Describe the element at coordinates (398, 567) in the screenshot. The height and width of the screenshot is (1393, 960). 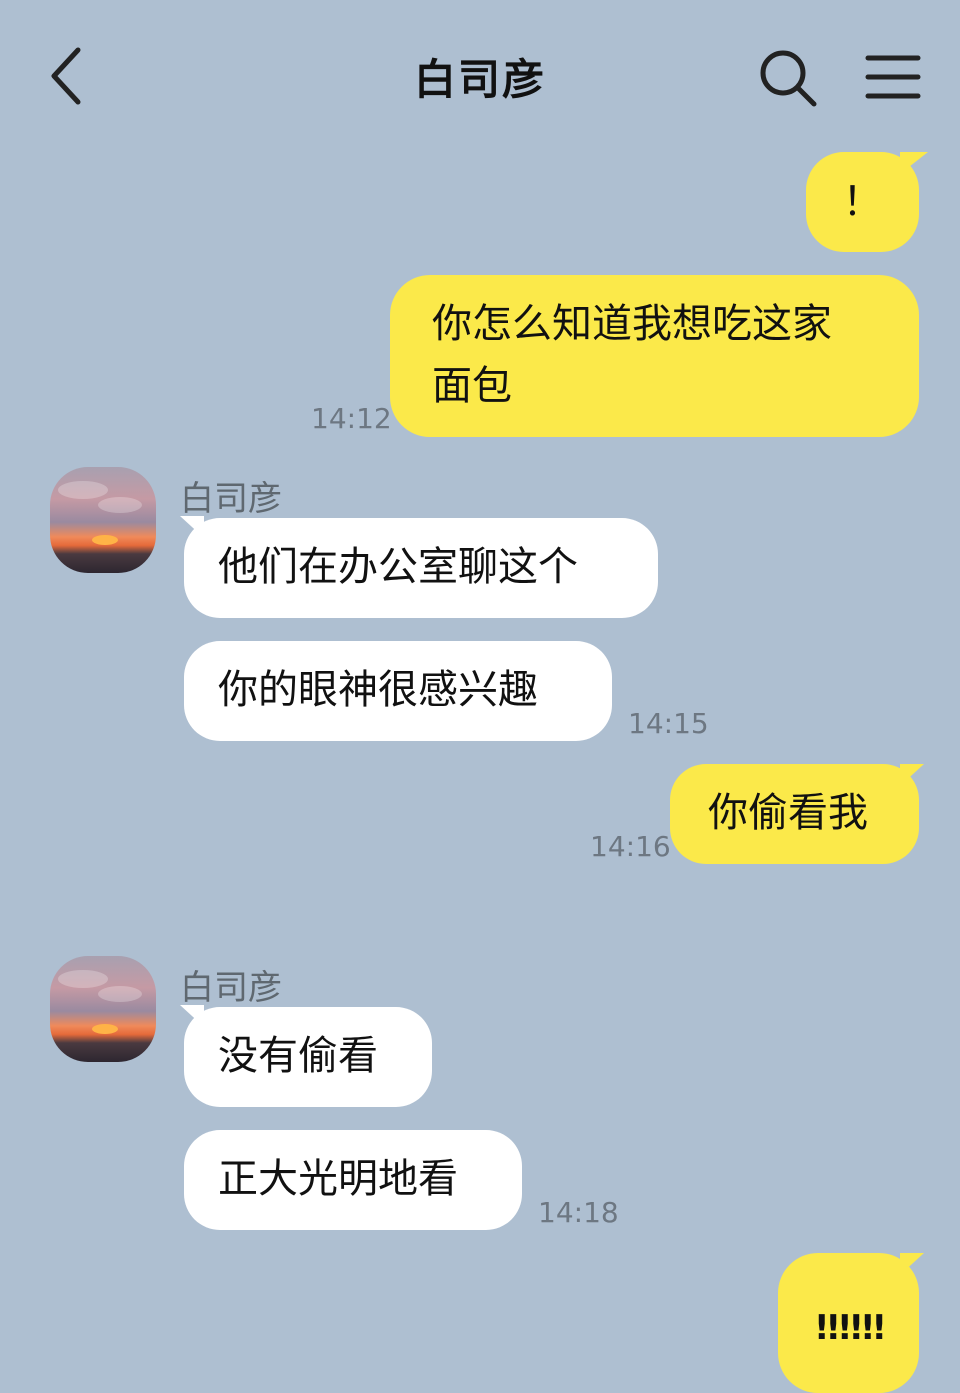
I see `message-text: 他们在办公室聊这个` at that location.